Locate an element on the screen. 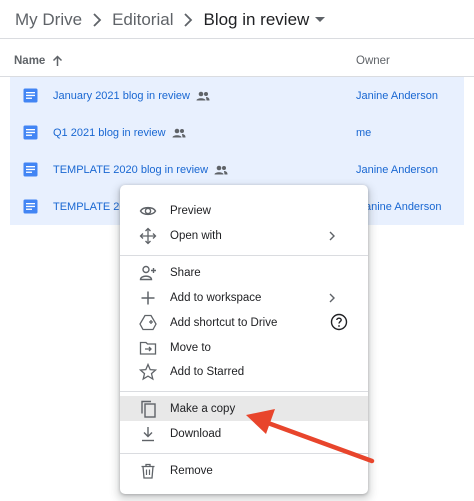 The image size is (474, 501). breadcrumb-my-drive: My Drive is located at coordinates (48, 20).